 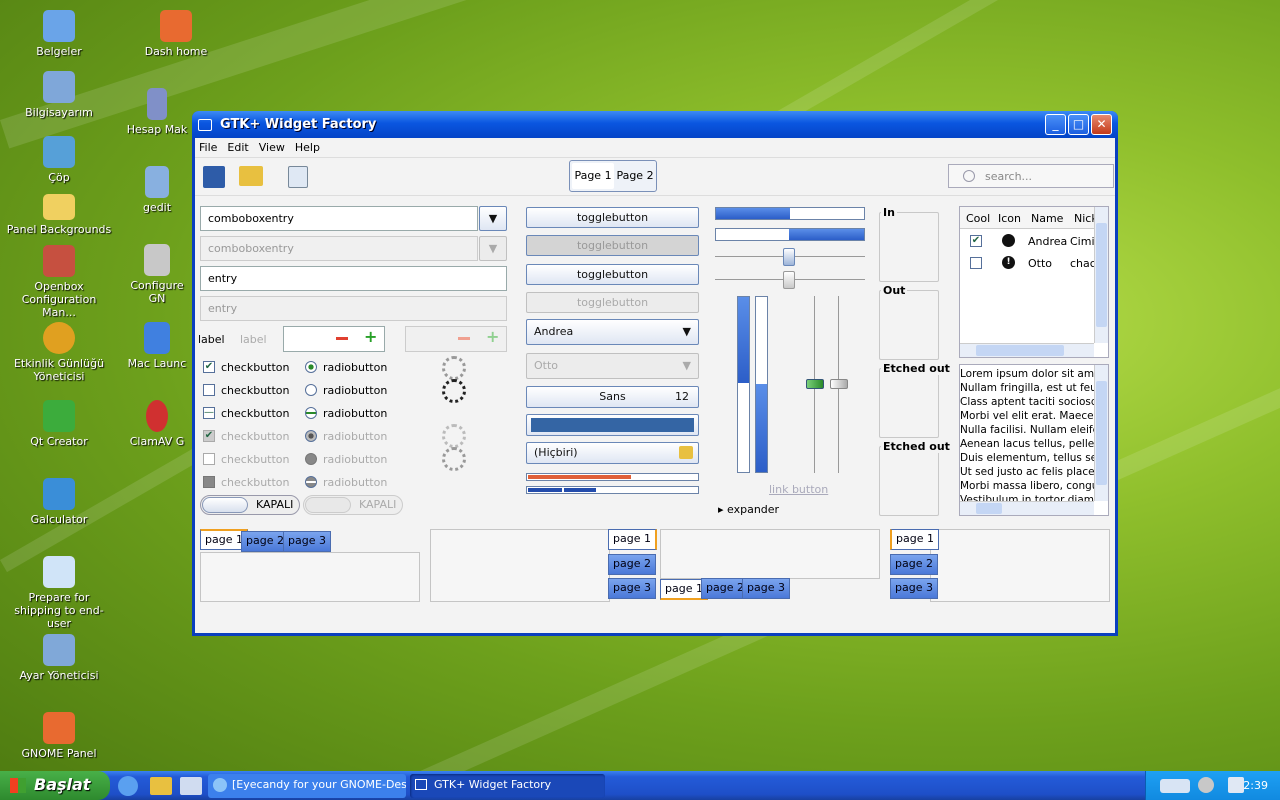 What do you see at coordinates (1055, 124) in the screenshot?
I see `minimize-button: _` at bounding box center [1055, 124].